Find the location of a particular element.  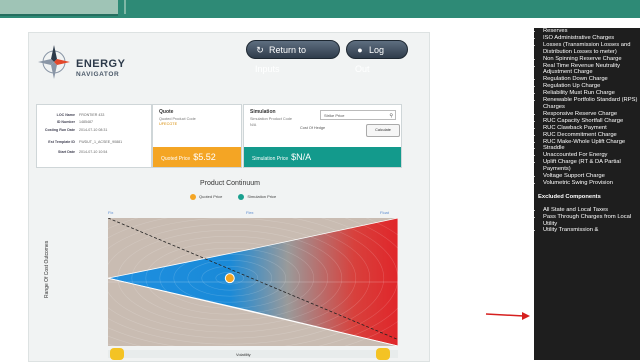

included-item: Regulation Down Charge is located at coordinates (591, 79).